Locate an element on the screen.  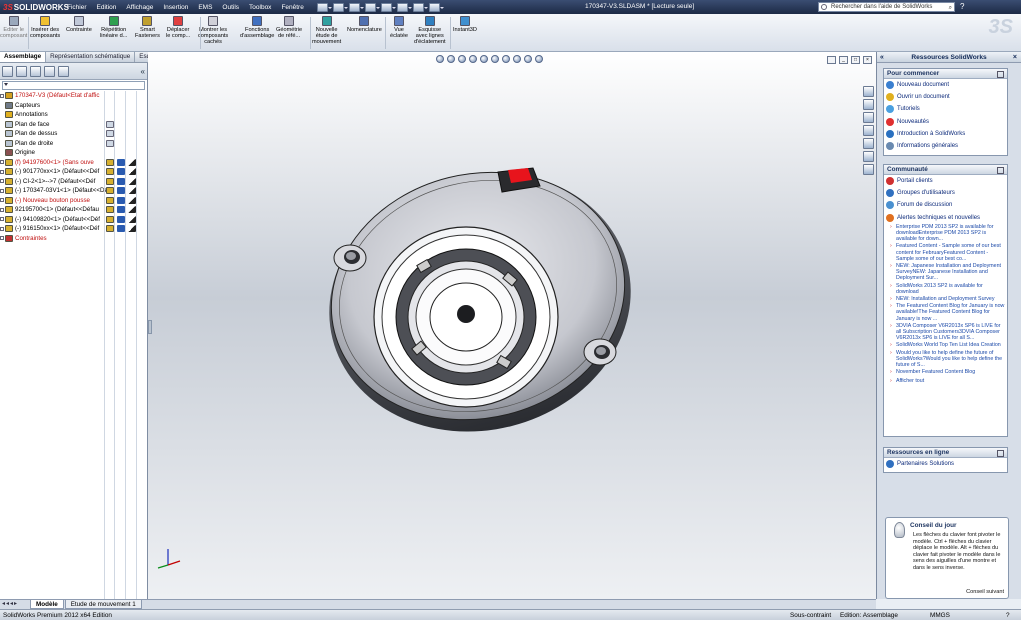
tree-item-label: 170347-V3 (Défaut<Etat d'affic is located at coordinates (57, 95).